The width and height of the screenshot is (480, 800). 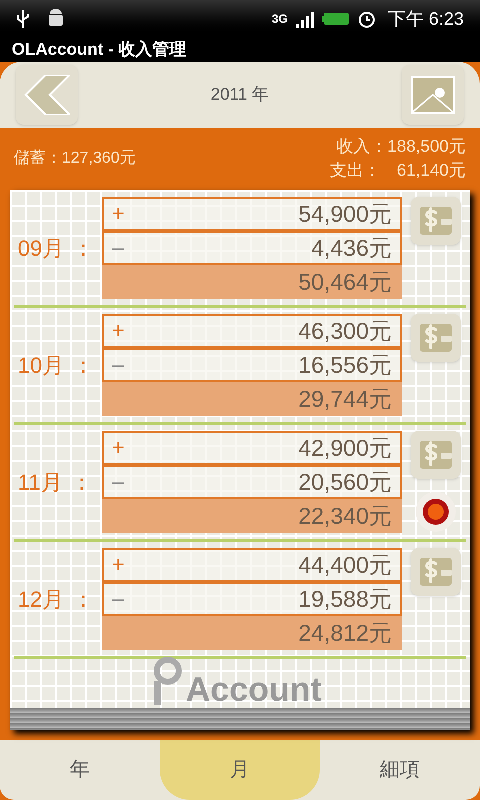 What do you see at coordinates (345, 399) in the screenshot?
I see `amount-text: 29,744元` at bounding box center [345, 399].